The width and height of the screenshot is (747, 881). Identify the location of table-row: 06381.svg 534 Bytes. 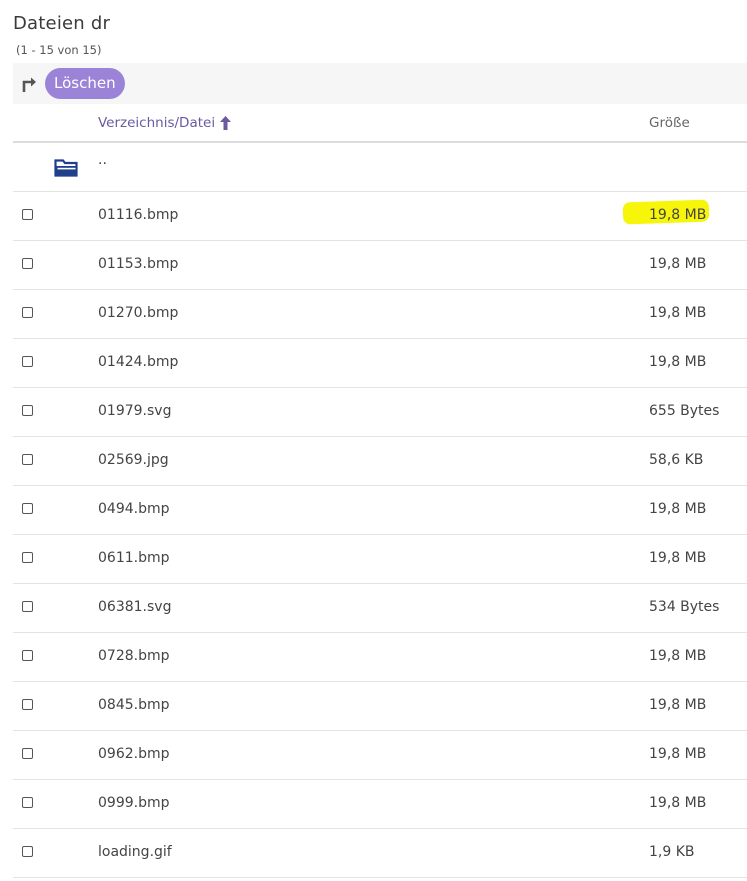
(380, 608).